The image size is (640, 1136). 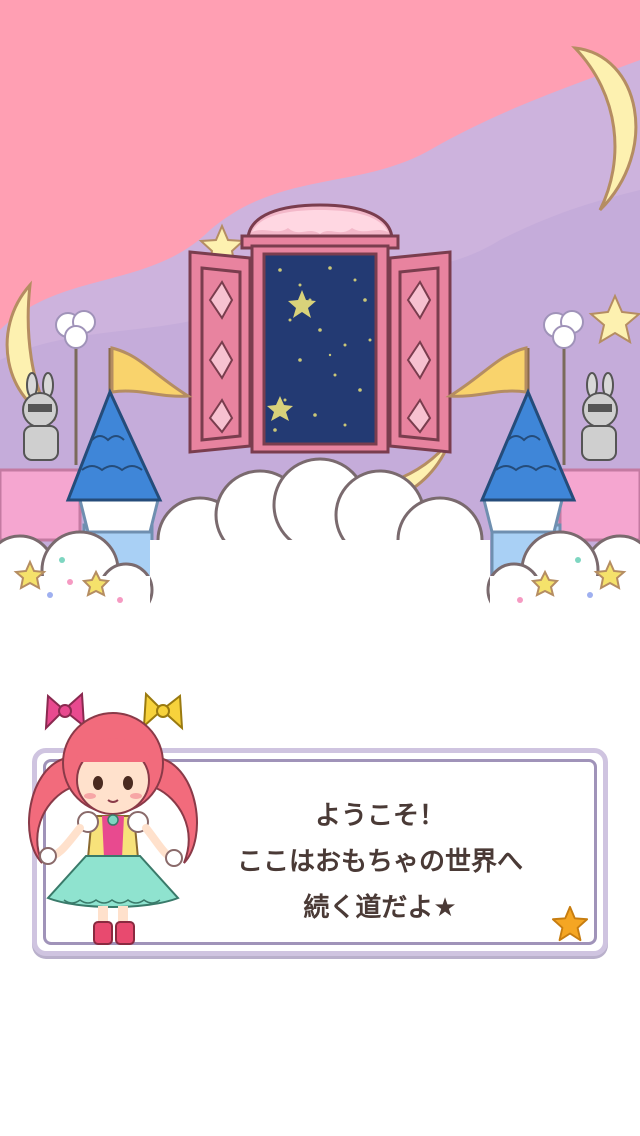 What do you see at coordinates (570, 924) in the screenshot?
I see `star-icon` at bounding box center [570, 924].